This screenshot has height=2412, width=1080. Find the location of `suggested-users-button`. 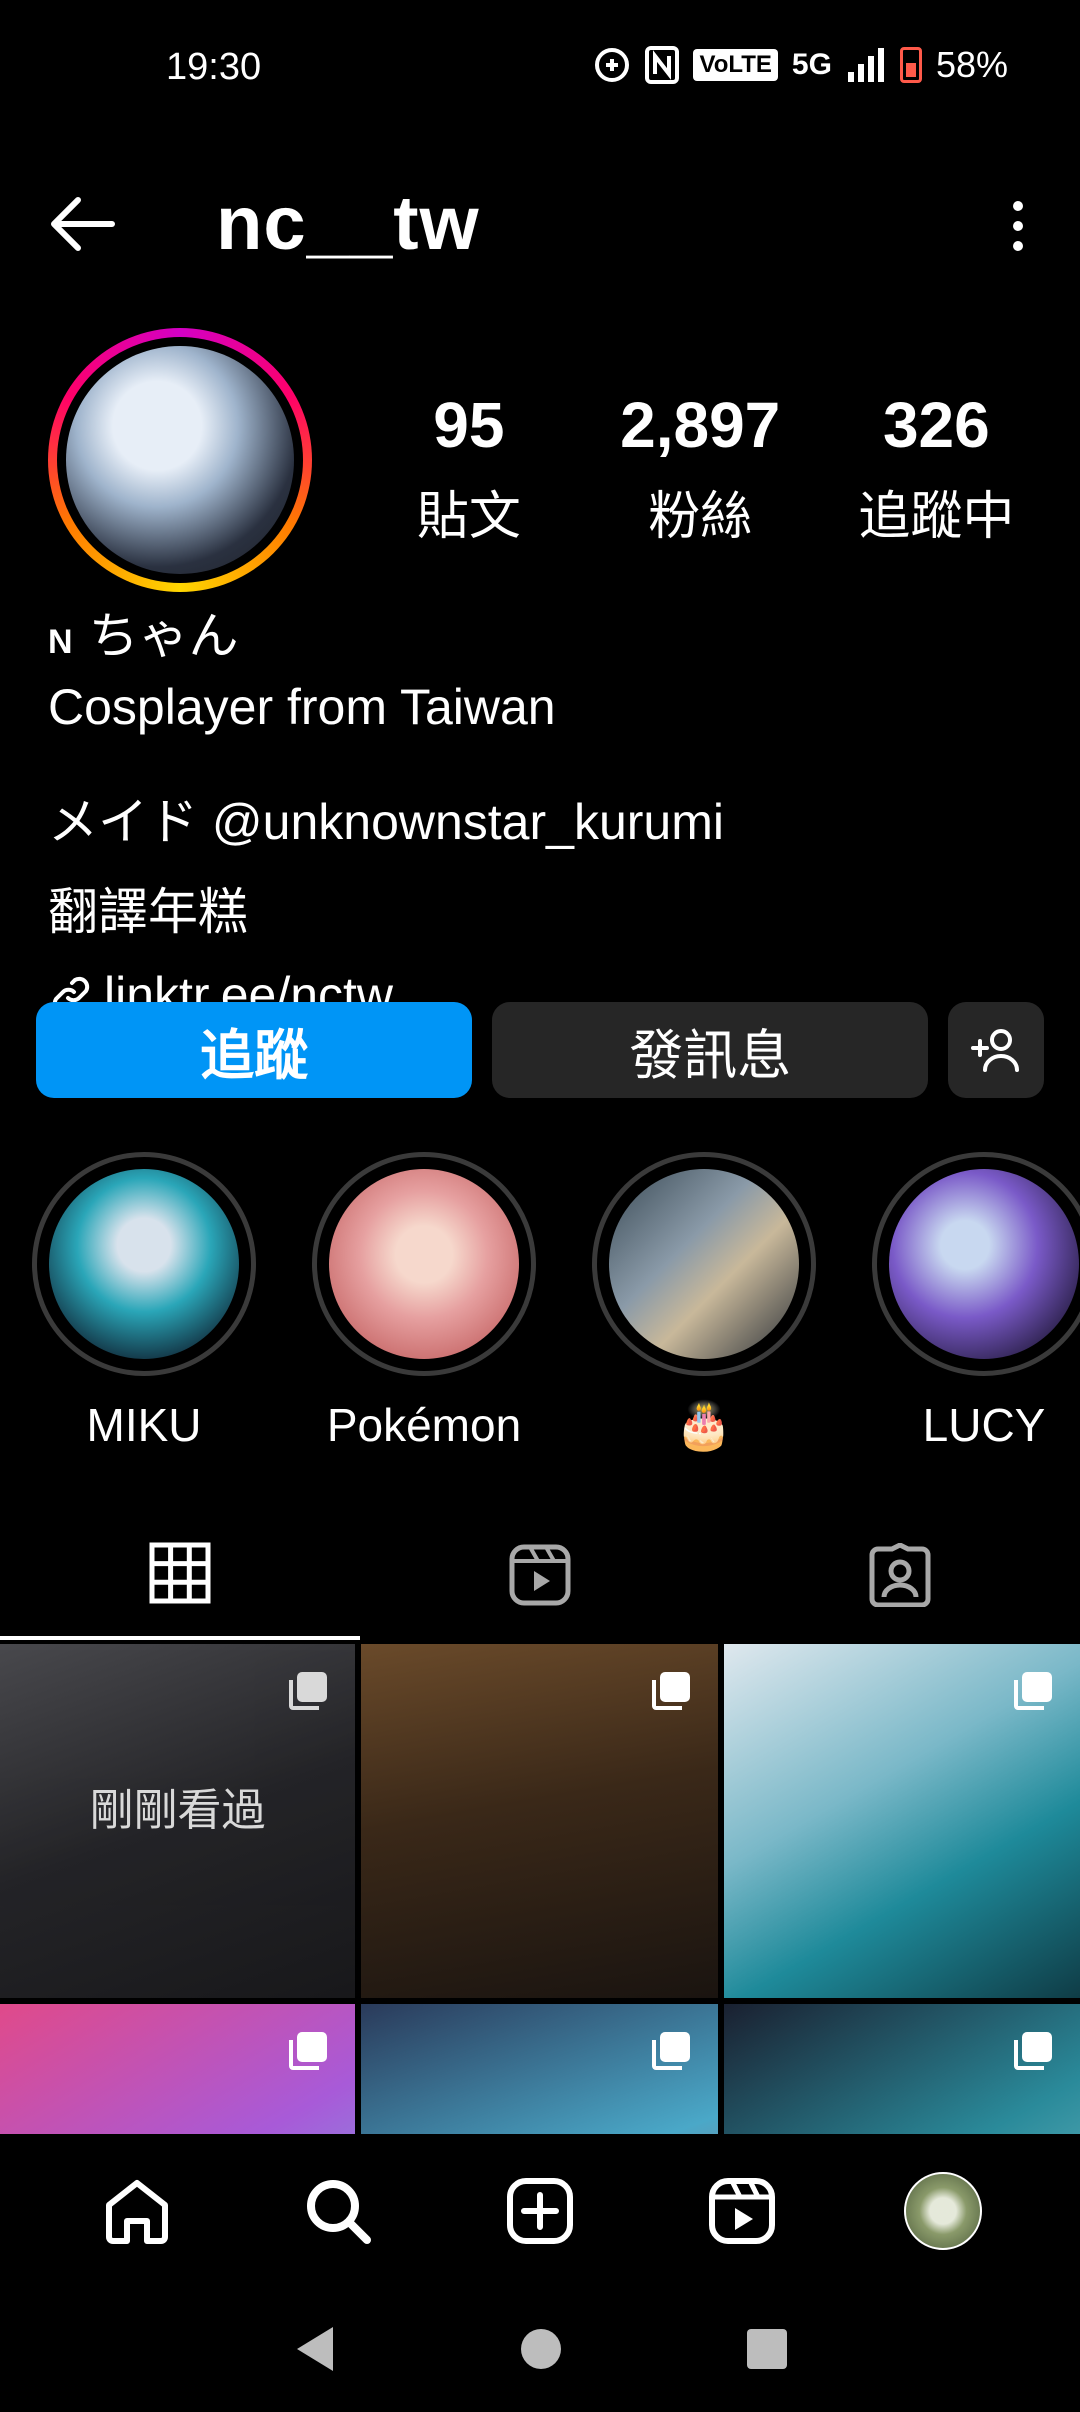

suggested-users-button is located at coordinates (996, 1050).